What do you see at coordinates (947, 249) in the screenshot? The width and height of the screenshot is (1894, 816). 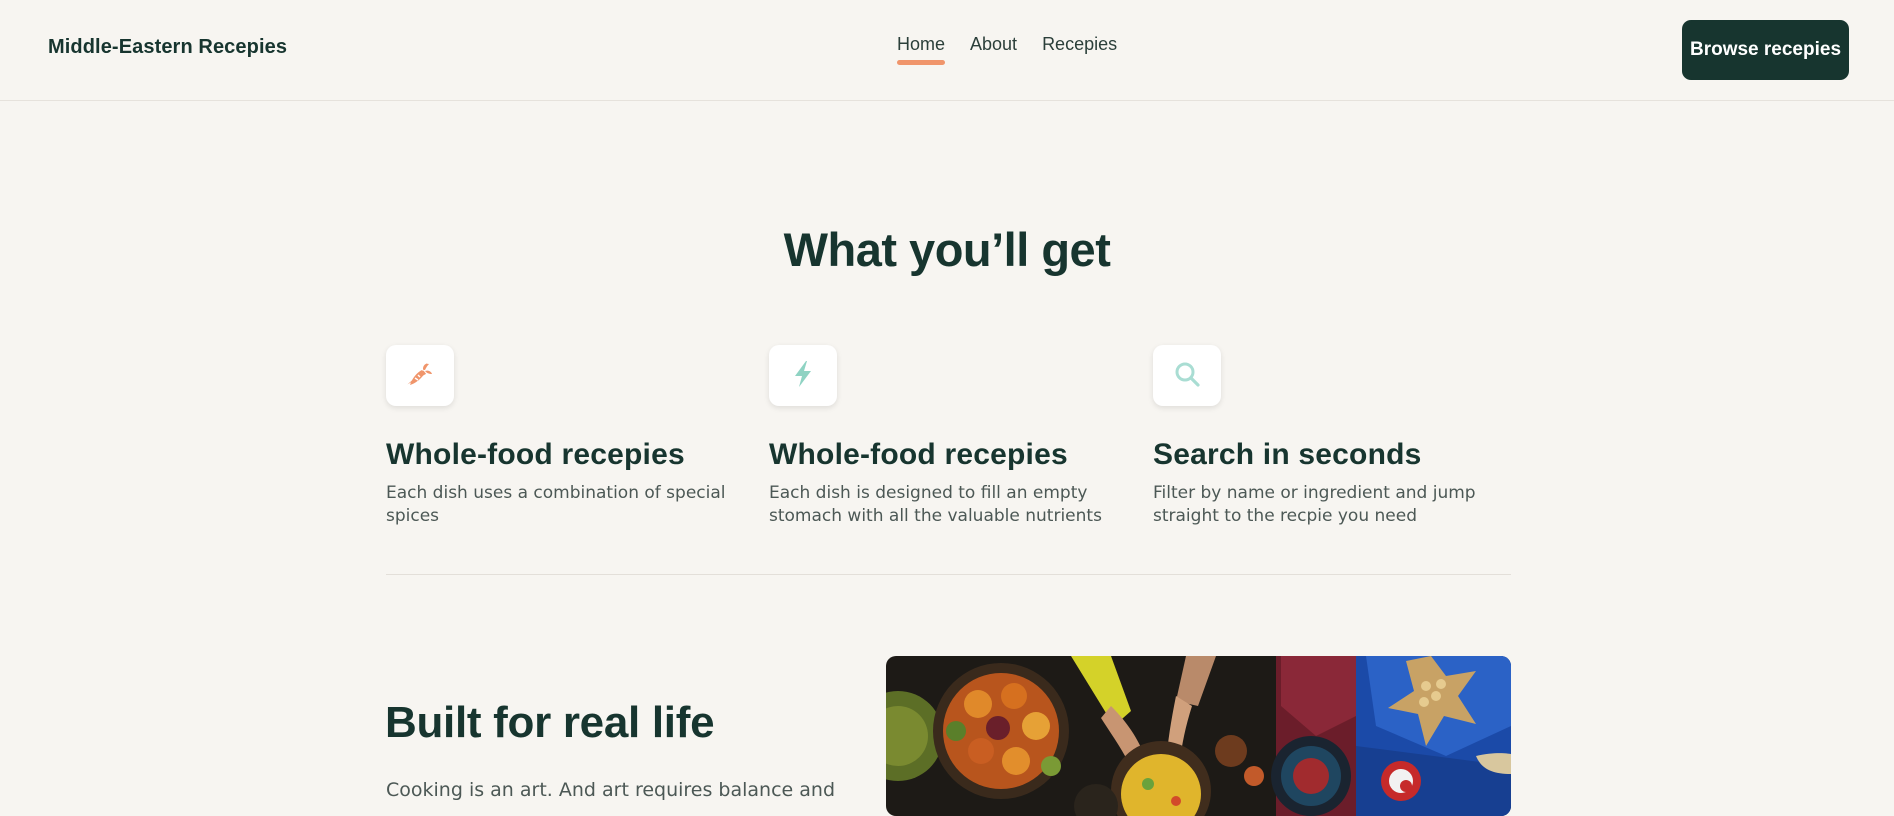 I see `features-section-title: What you’ll get` at bounding box center [947, 249].